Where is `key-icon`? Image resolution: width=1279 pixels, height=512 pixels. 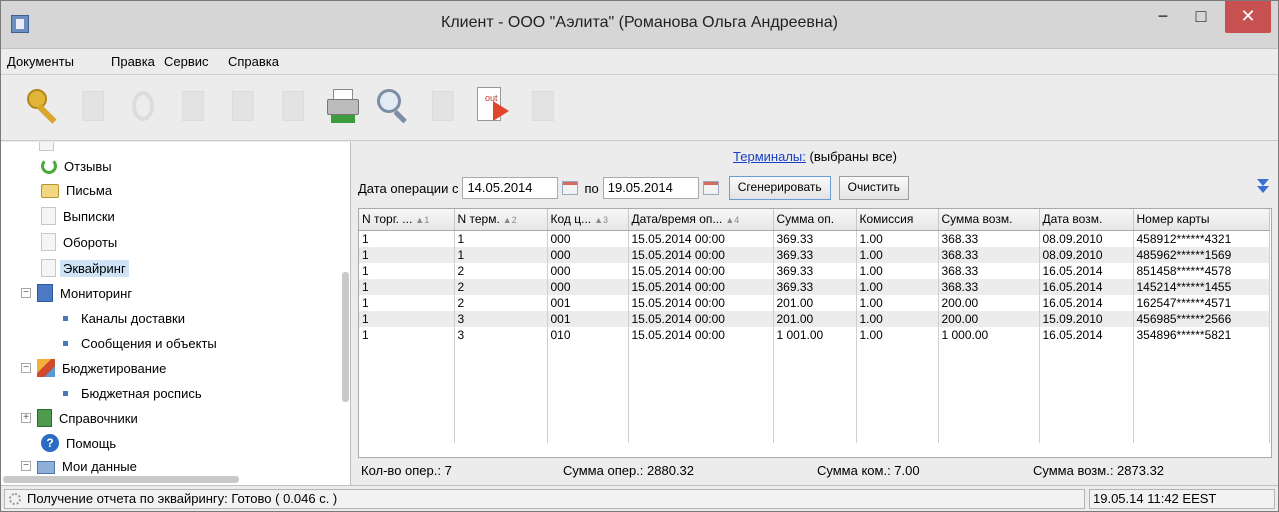 key-icon is located at coordinates (43, 107).